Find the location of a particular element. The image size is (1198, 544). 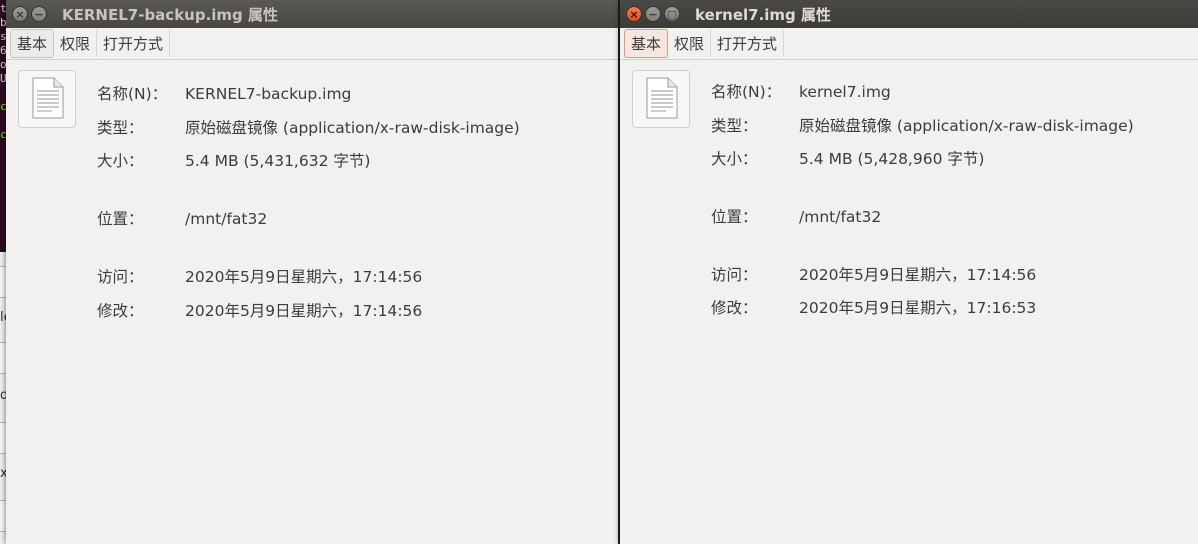

size-row: 大小： 5.4 MB (5,431,632 字节) is located at coordinates (233, 160).